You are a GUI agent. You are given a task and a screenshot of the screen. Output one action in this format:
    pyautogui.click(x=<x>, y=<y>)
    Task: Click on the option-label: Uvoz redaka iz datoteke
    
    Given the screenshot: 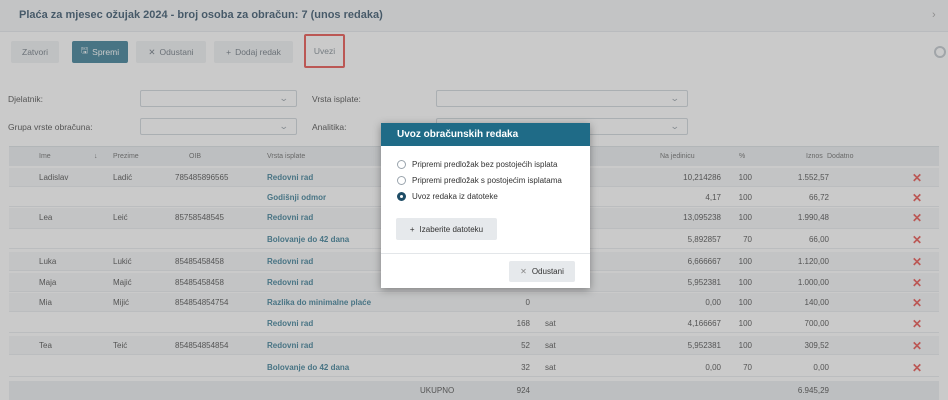 What is the action you would take?
    pyautogui.click(x=455, y=196)
    